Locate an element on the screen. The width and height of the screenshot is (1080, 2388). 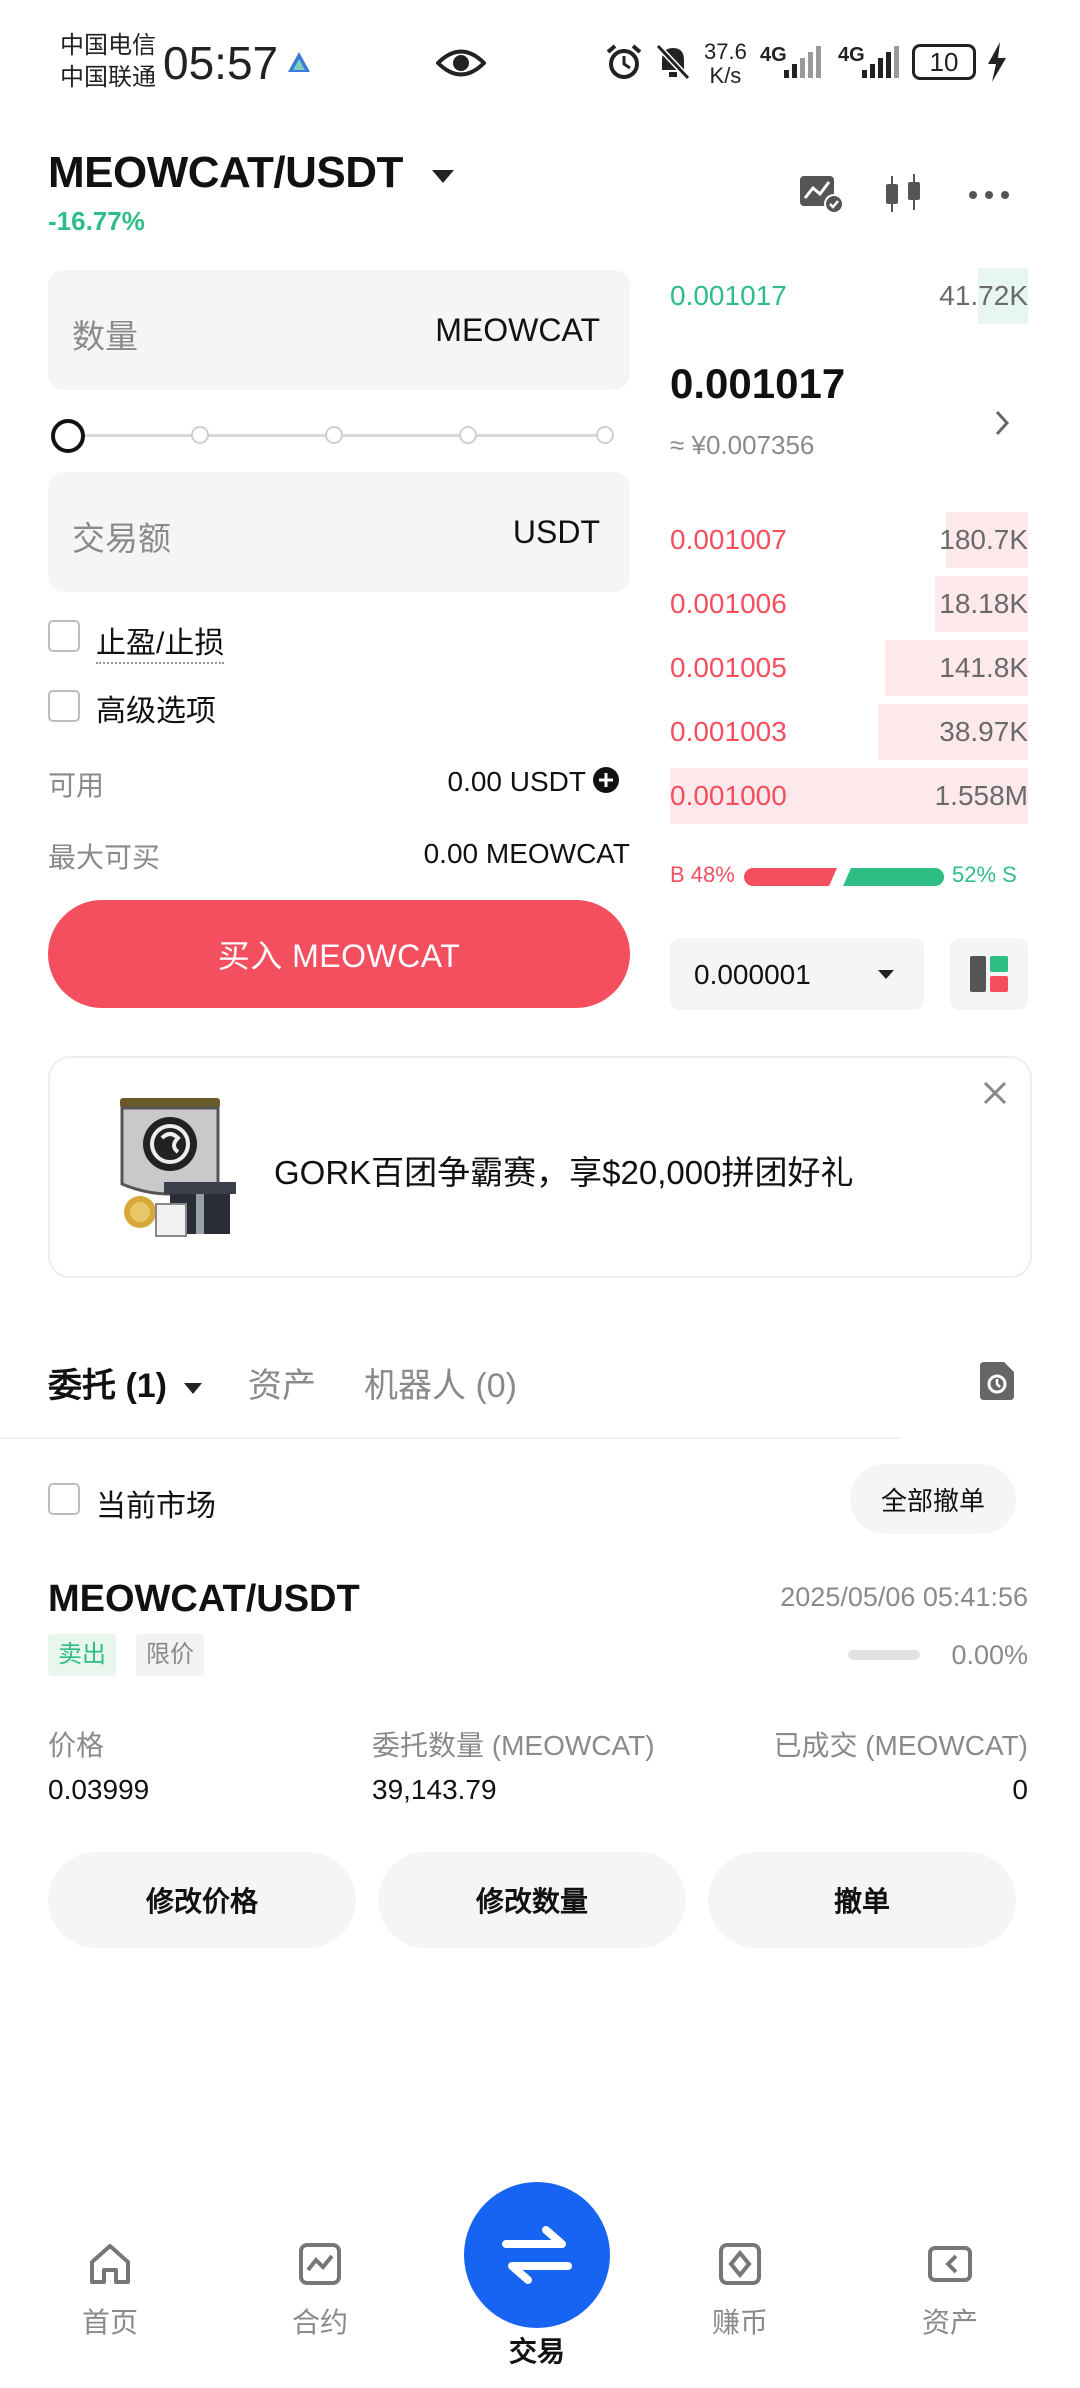
net-speed-value: 37.6 is located at coordinates (725, 51).